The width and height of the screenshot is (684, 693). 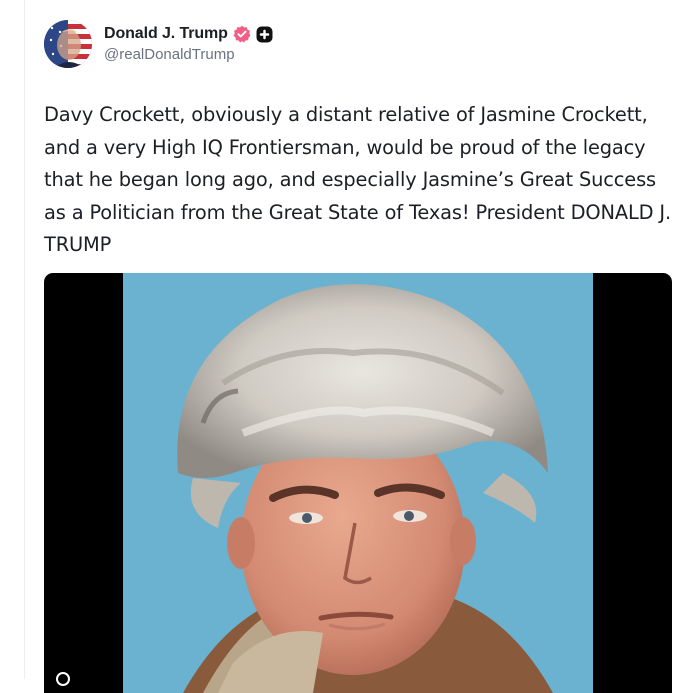 I want to click on avatar, so click(x=68, y=44).